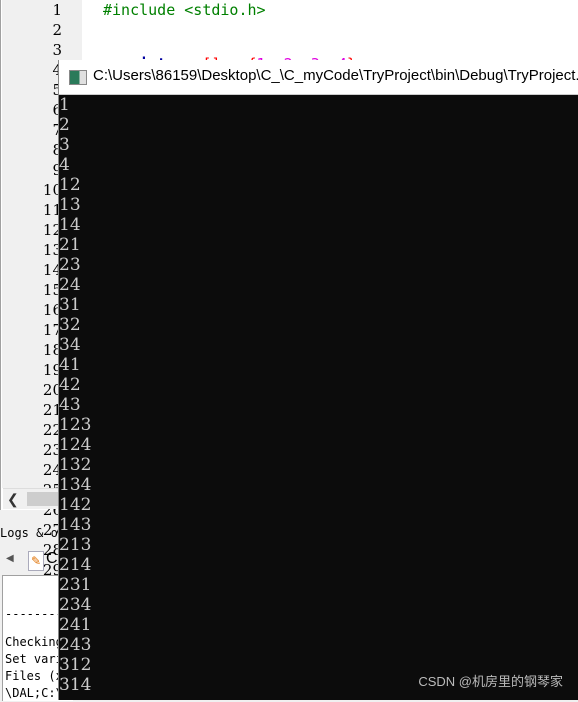 The width and height of the screenshot is (578, 702). Describe the element at coordinates (52, 190) in the screenshot. I see `line-number: 10` at that location.